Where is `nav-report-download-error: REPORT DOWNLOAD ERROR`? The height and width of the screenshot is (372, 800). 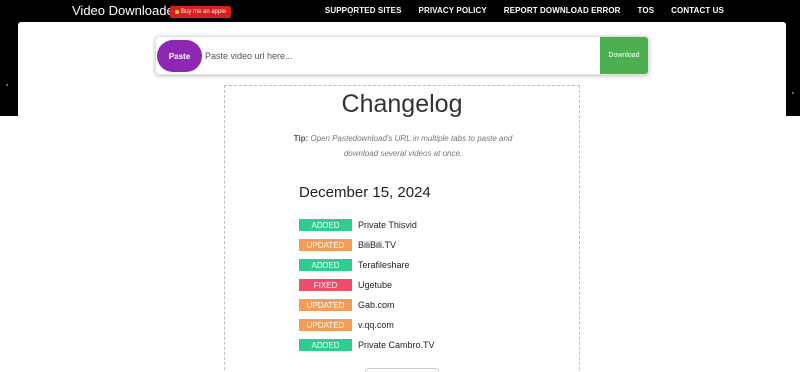 nav-report-download-error: REPORT DOWNLOAD ERROR is located at coordinates (562, 10).